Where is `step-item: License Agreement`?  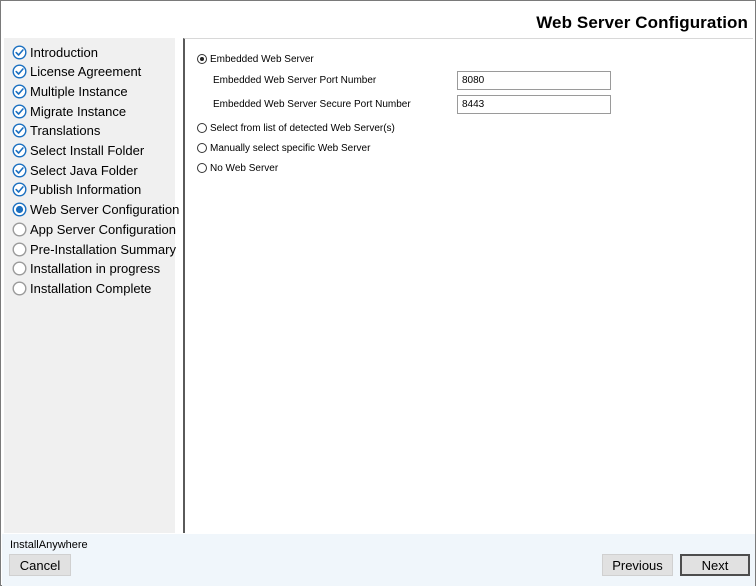
step-item: License Agreement is located at coordinates (76, 72).